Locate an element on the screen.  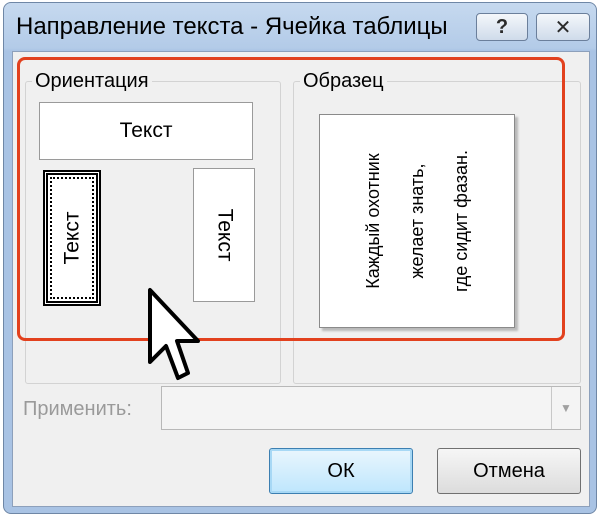
close-icon: ✕ is located at coordinates (563, 27).